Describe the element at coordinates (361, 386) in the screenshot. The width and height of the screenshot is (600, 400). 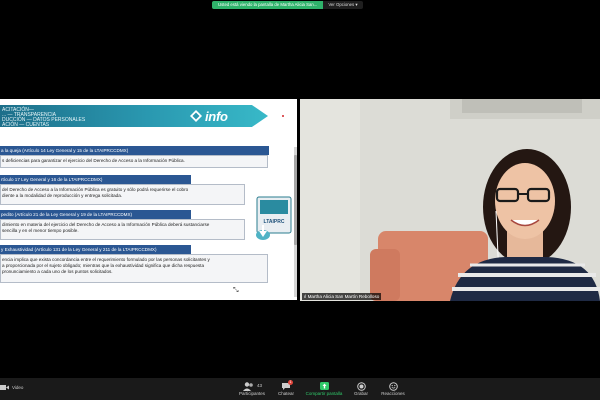
I see `record-icon` at that location.